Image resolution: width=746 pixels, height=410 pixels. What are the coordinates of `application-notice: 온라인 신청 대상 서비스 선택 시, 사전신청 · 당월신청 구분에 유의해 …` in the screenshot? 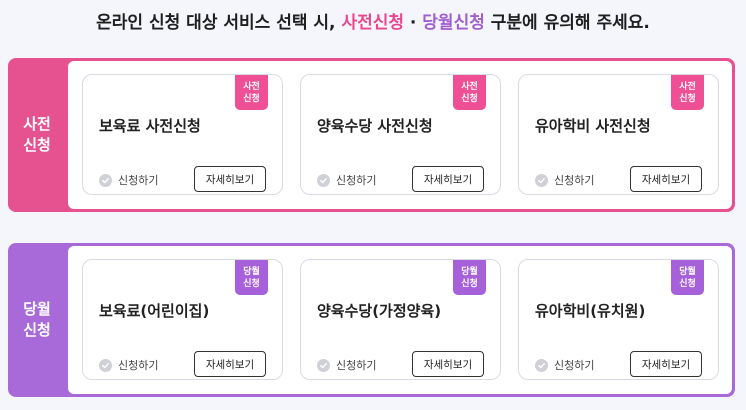 It's located at (373, 23).